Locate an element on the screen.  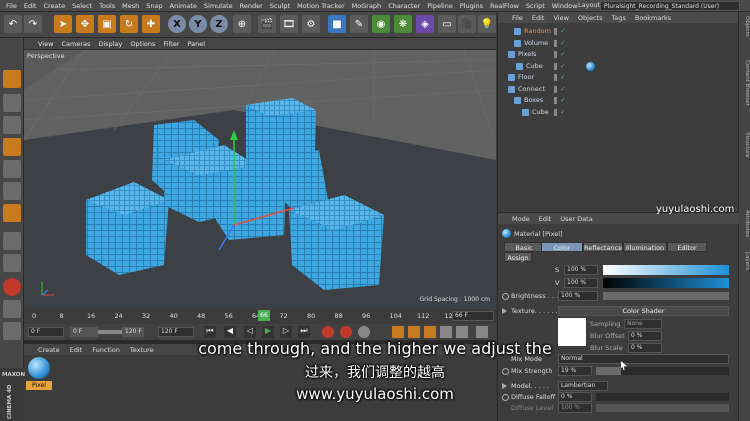
layout-dropdown: Pluralsight_Recording_Standard (User) is located at coordinates (670, 6).